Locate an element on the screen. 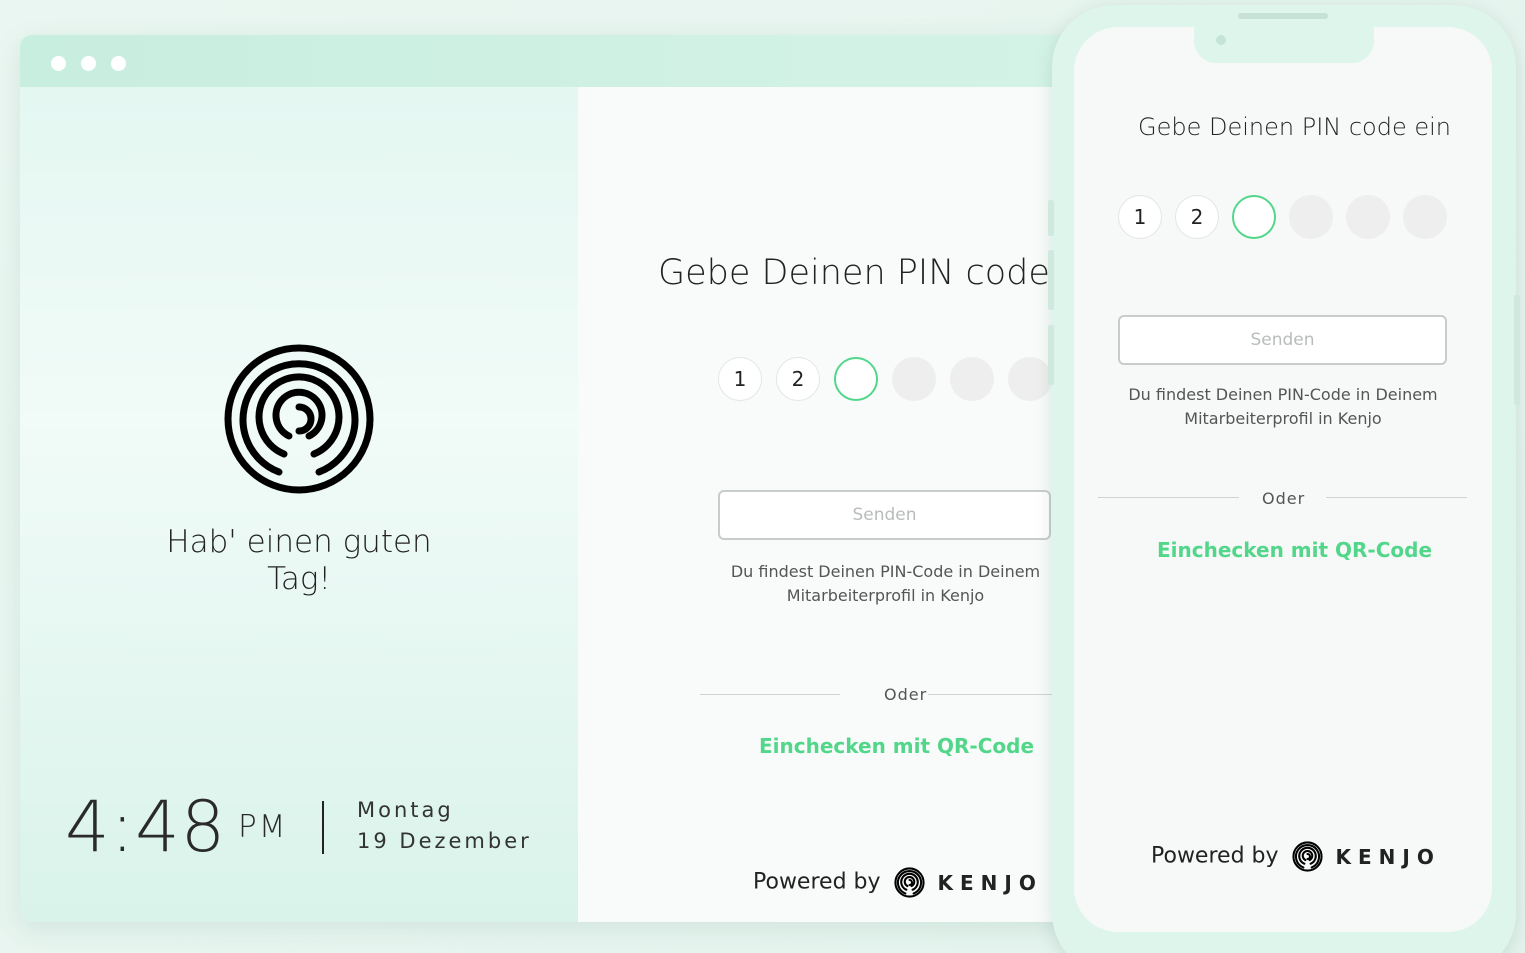  phone-pin-title: Gebe Deinen PIN code ein is located at coordinates (1295, 127).